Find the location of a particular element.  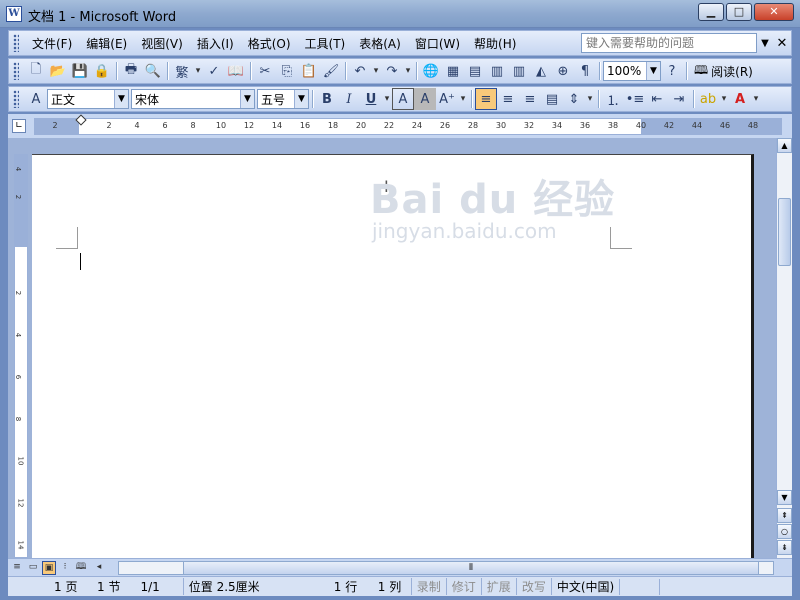

save-icon: 💾 is located at coordinates (80, 71).